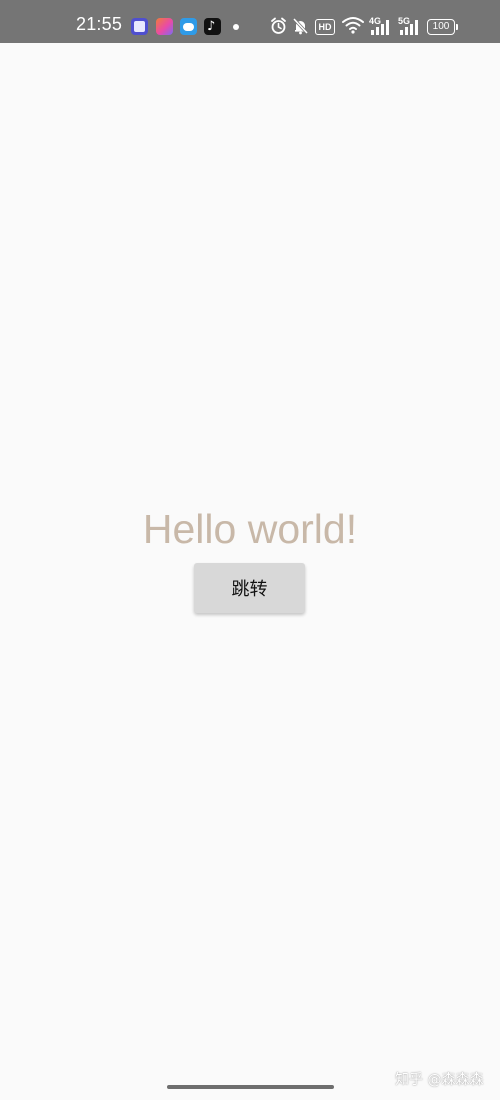 Image resolution: width=500 pixels, height=1100 pixels. I want to click on battery-icon: 100, so click(441, 27).